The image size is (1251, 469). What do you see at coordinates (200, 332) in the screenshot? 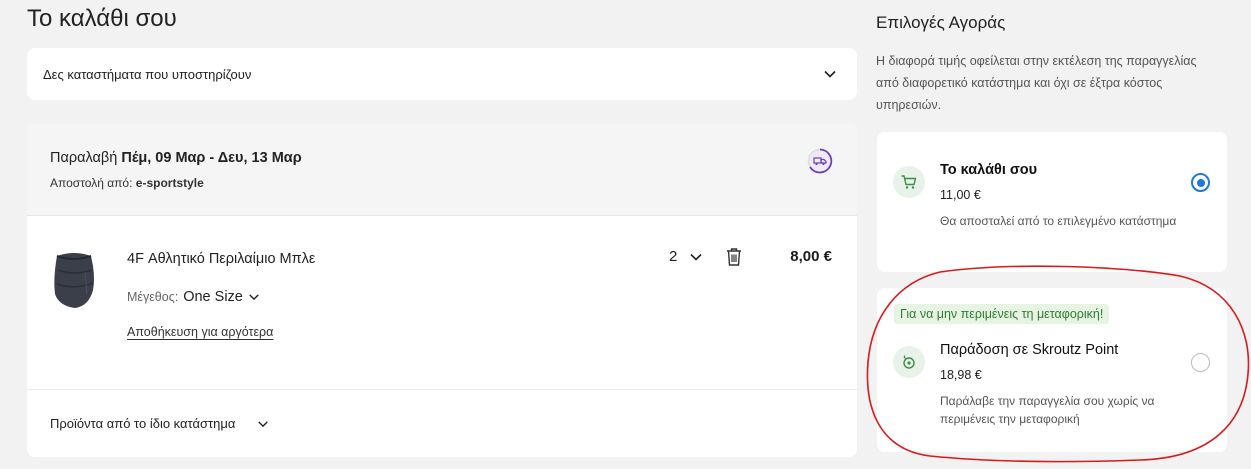
I see `save-for-later-link: Αποθήκευση για αργότερα` at bounding box center [200, 332].